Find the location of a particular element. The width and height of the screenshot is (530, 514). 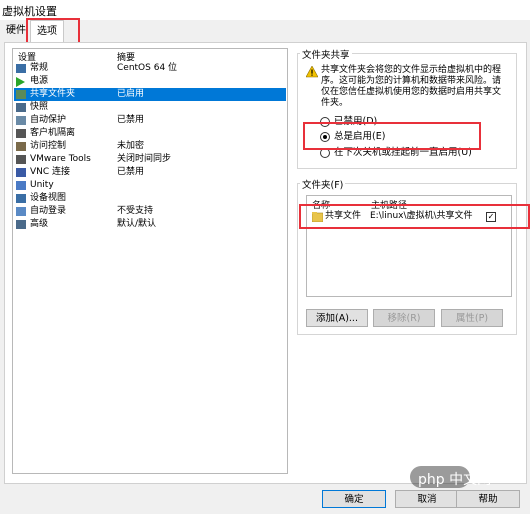

tab-options: 选项 is located at coordinates (47, 31).